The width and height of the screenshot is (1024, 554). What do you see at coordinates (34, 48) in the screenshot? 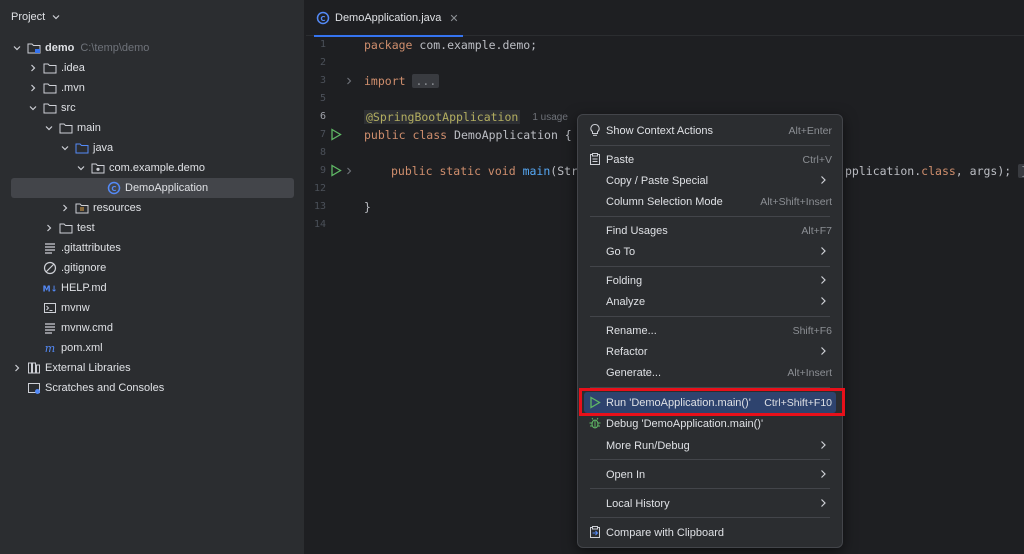
I see `module-folder-icon` at bounding box center [34, 48].